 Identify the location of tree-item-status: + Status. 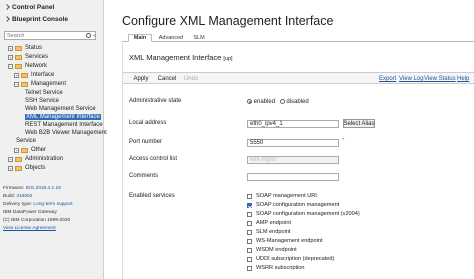
(25, 48).